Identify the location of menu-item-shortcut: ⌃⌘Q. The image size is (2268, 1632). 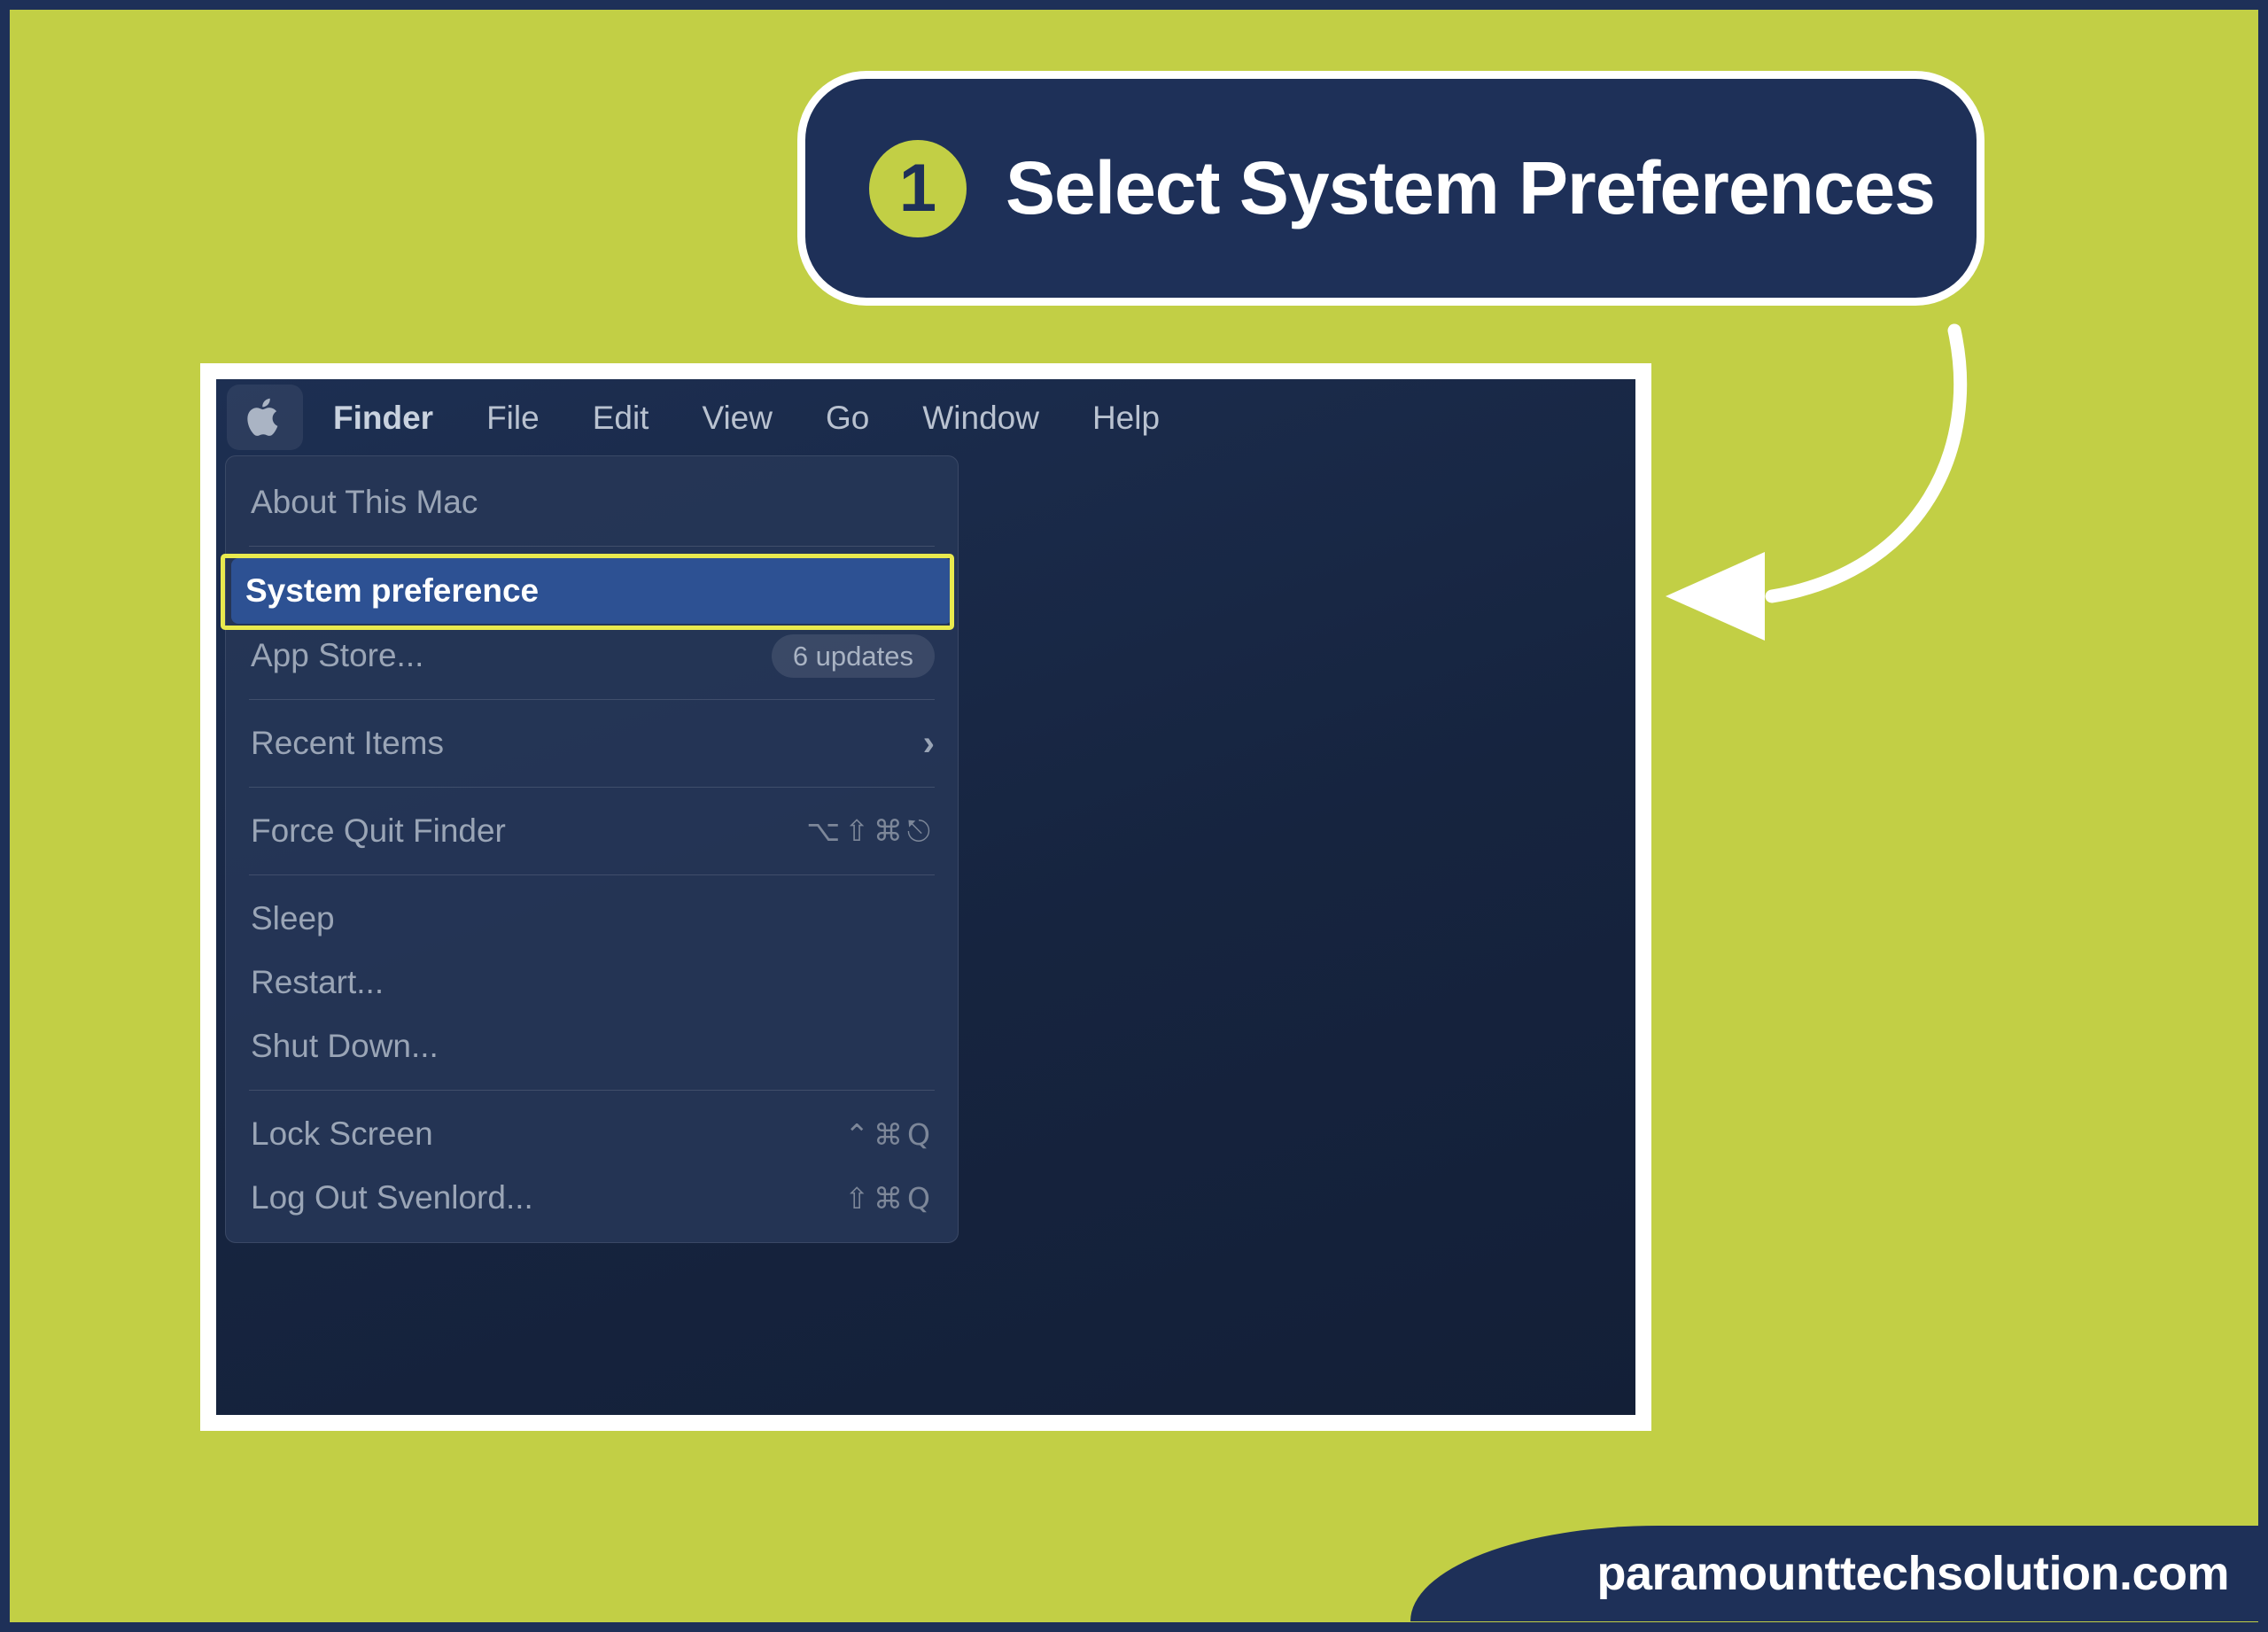
(889, 1134).